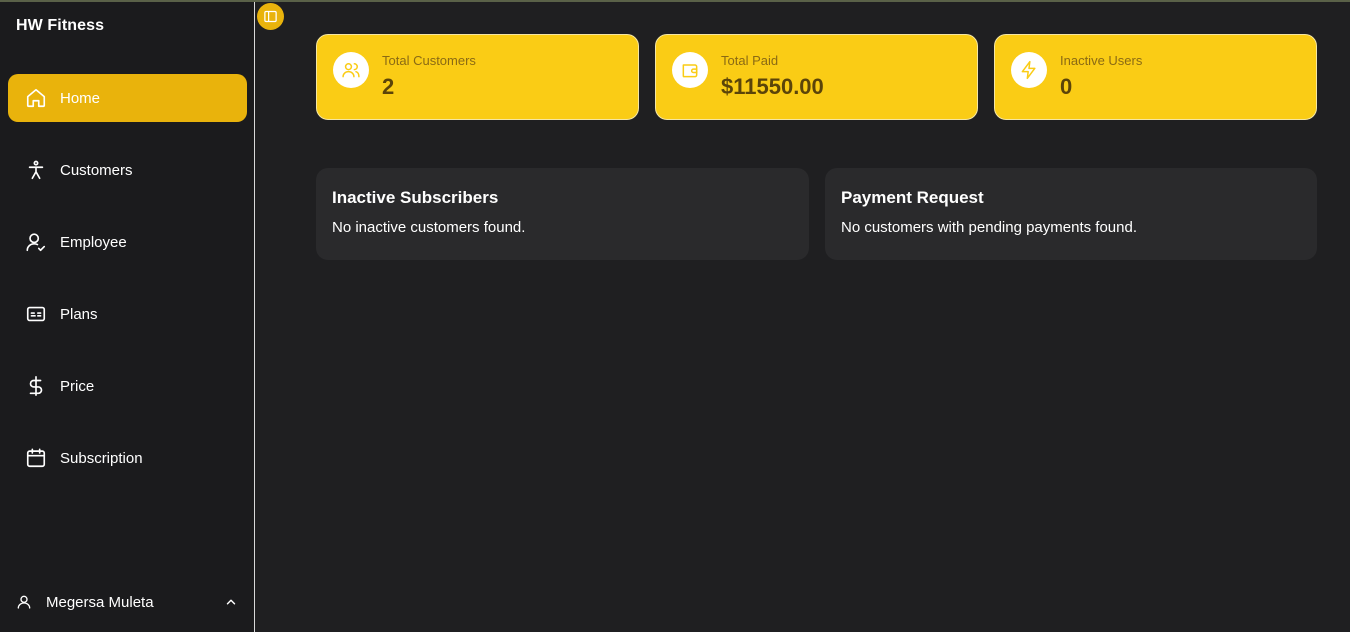 The width and height of the screenshot is (1350, 632). Describe the element at coordinates (127, 98) in the screenshot. I see `sidebar-item-home: Home` at that location.